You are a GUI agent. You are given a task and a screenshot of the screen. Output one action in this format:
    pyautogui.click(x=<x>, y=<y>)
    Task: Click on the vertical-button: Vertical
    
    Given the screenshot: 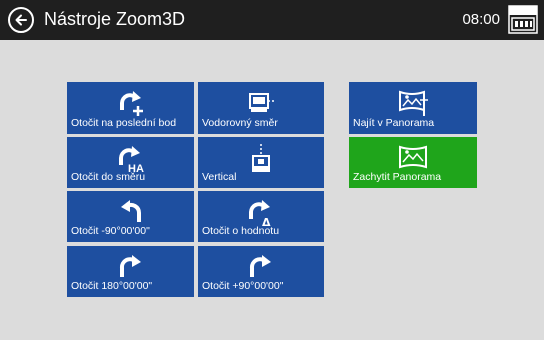 What is the action you would take?
    pyautogui.click(x=261, y=162)
    